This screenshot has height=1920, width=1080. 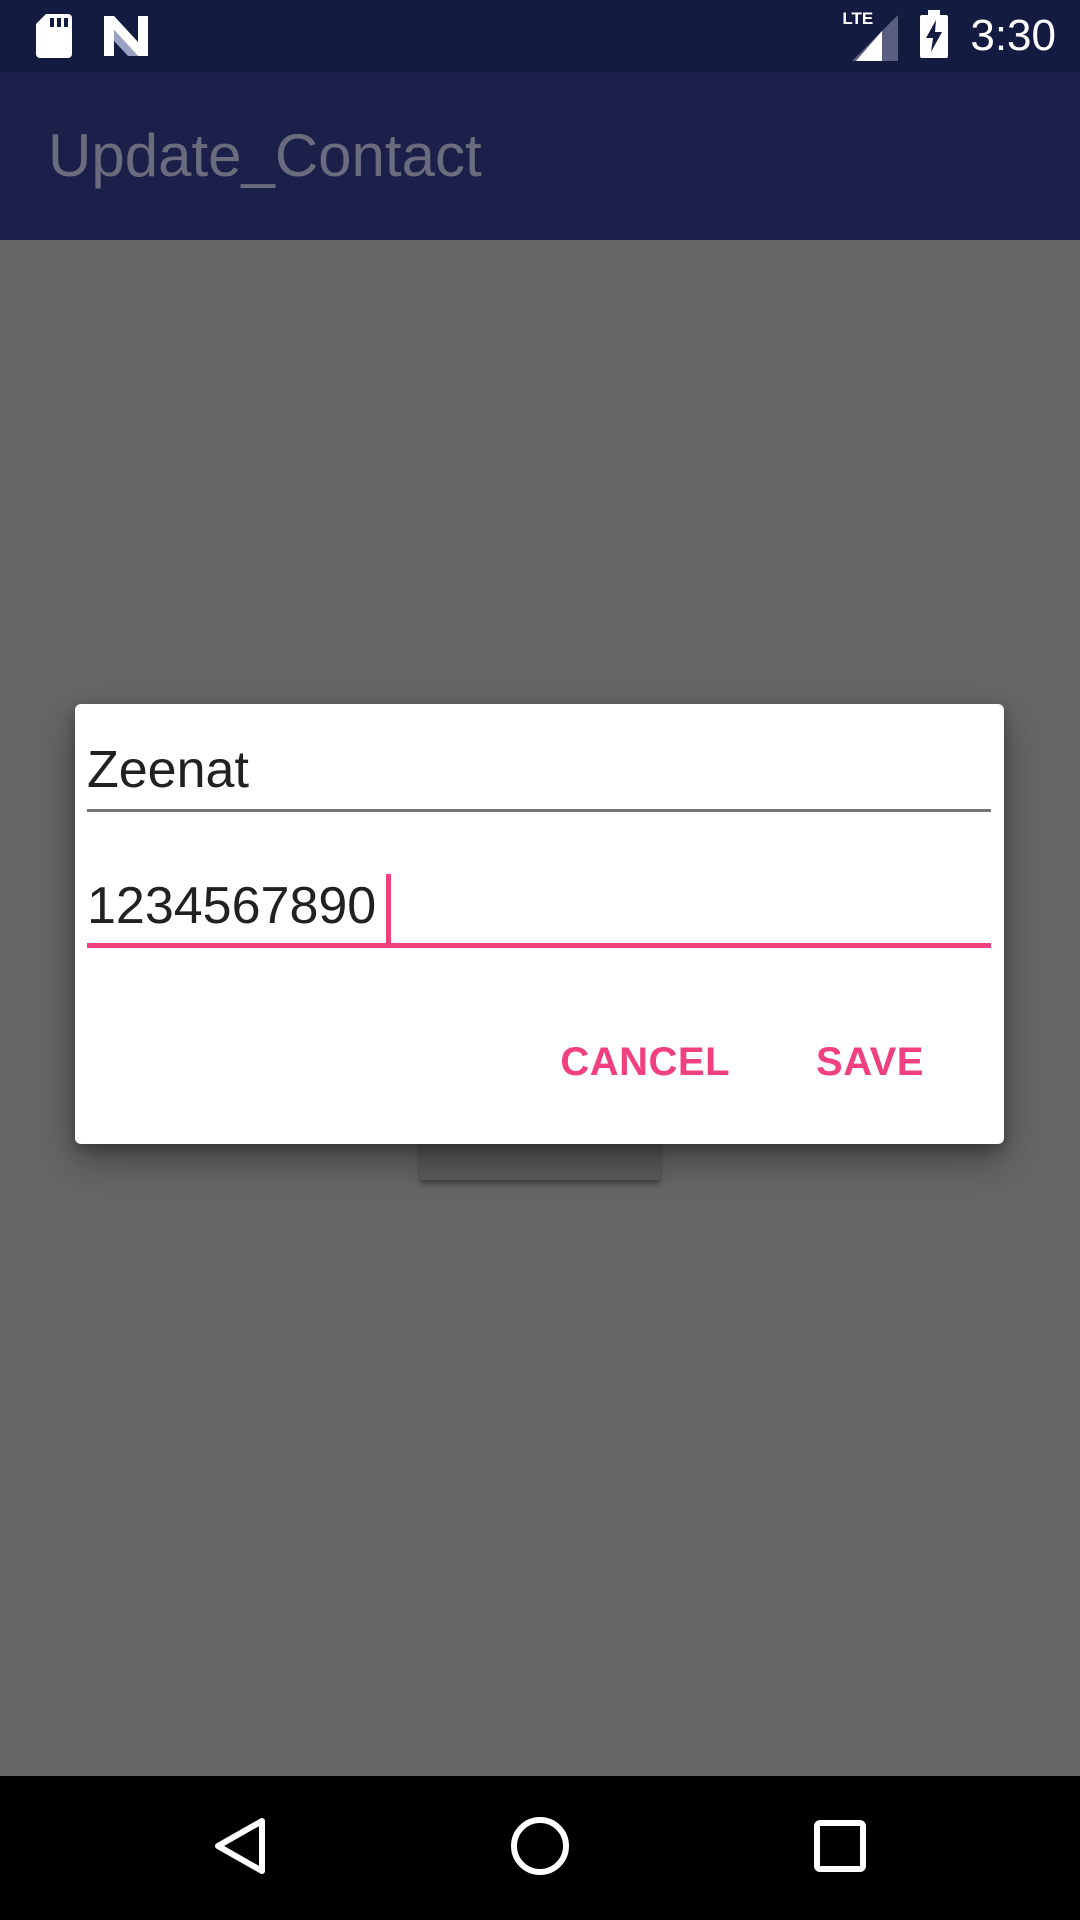 I want to click on navigation-bar, so click(x=540, y=1848).